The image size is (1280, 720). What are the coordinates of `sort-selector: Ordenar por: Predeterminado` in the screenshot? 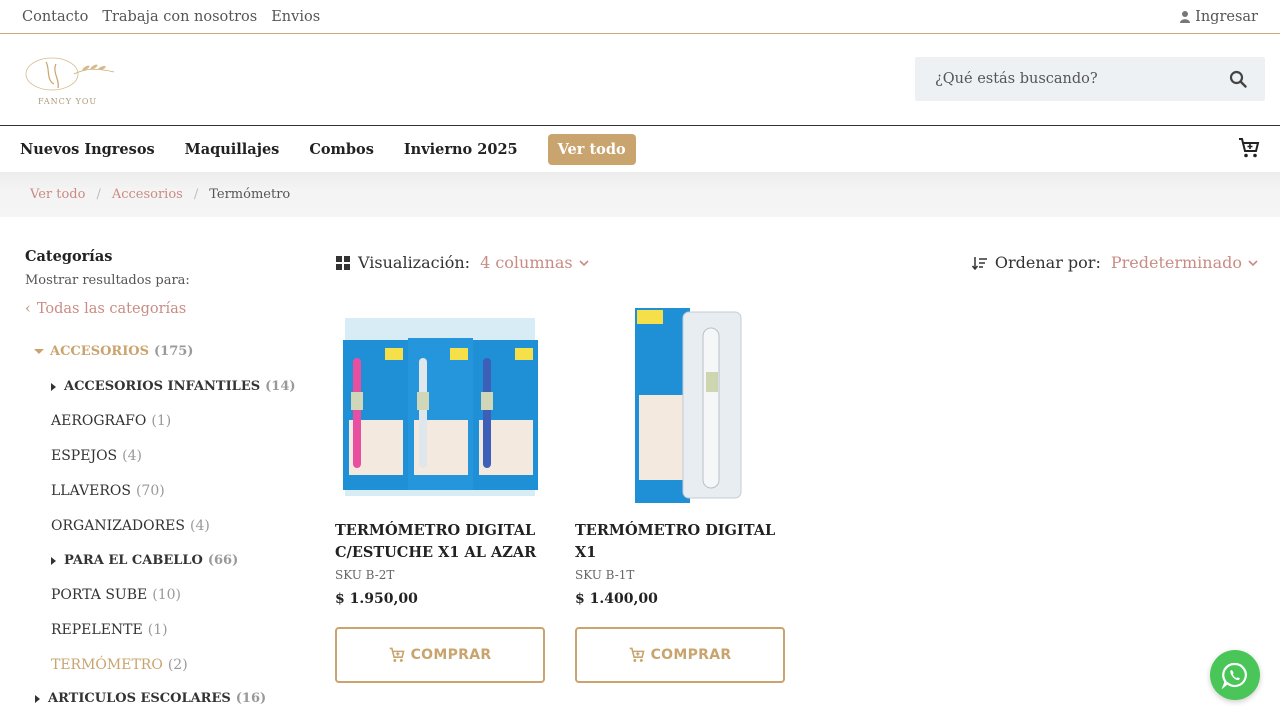 It's located at (1114, 262).